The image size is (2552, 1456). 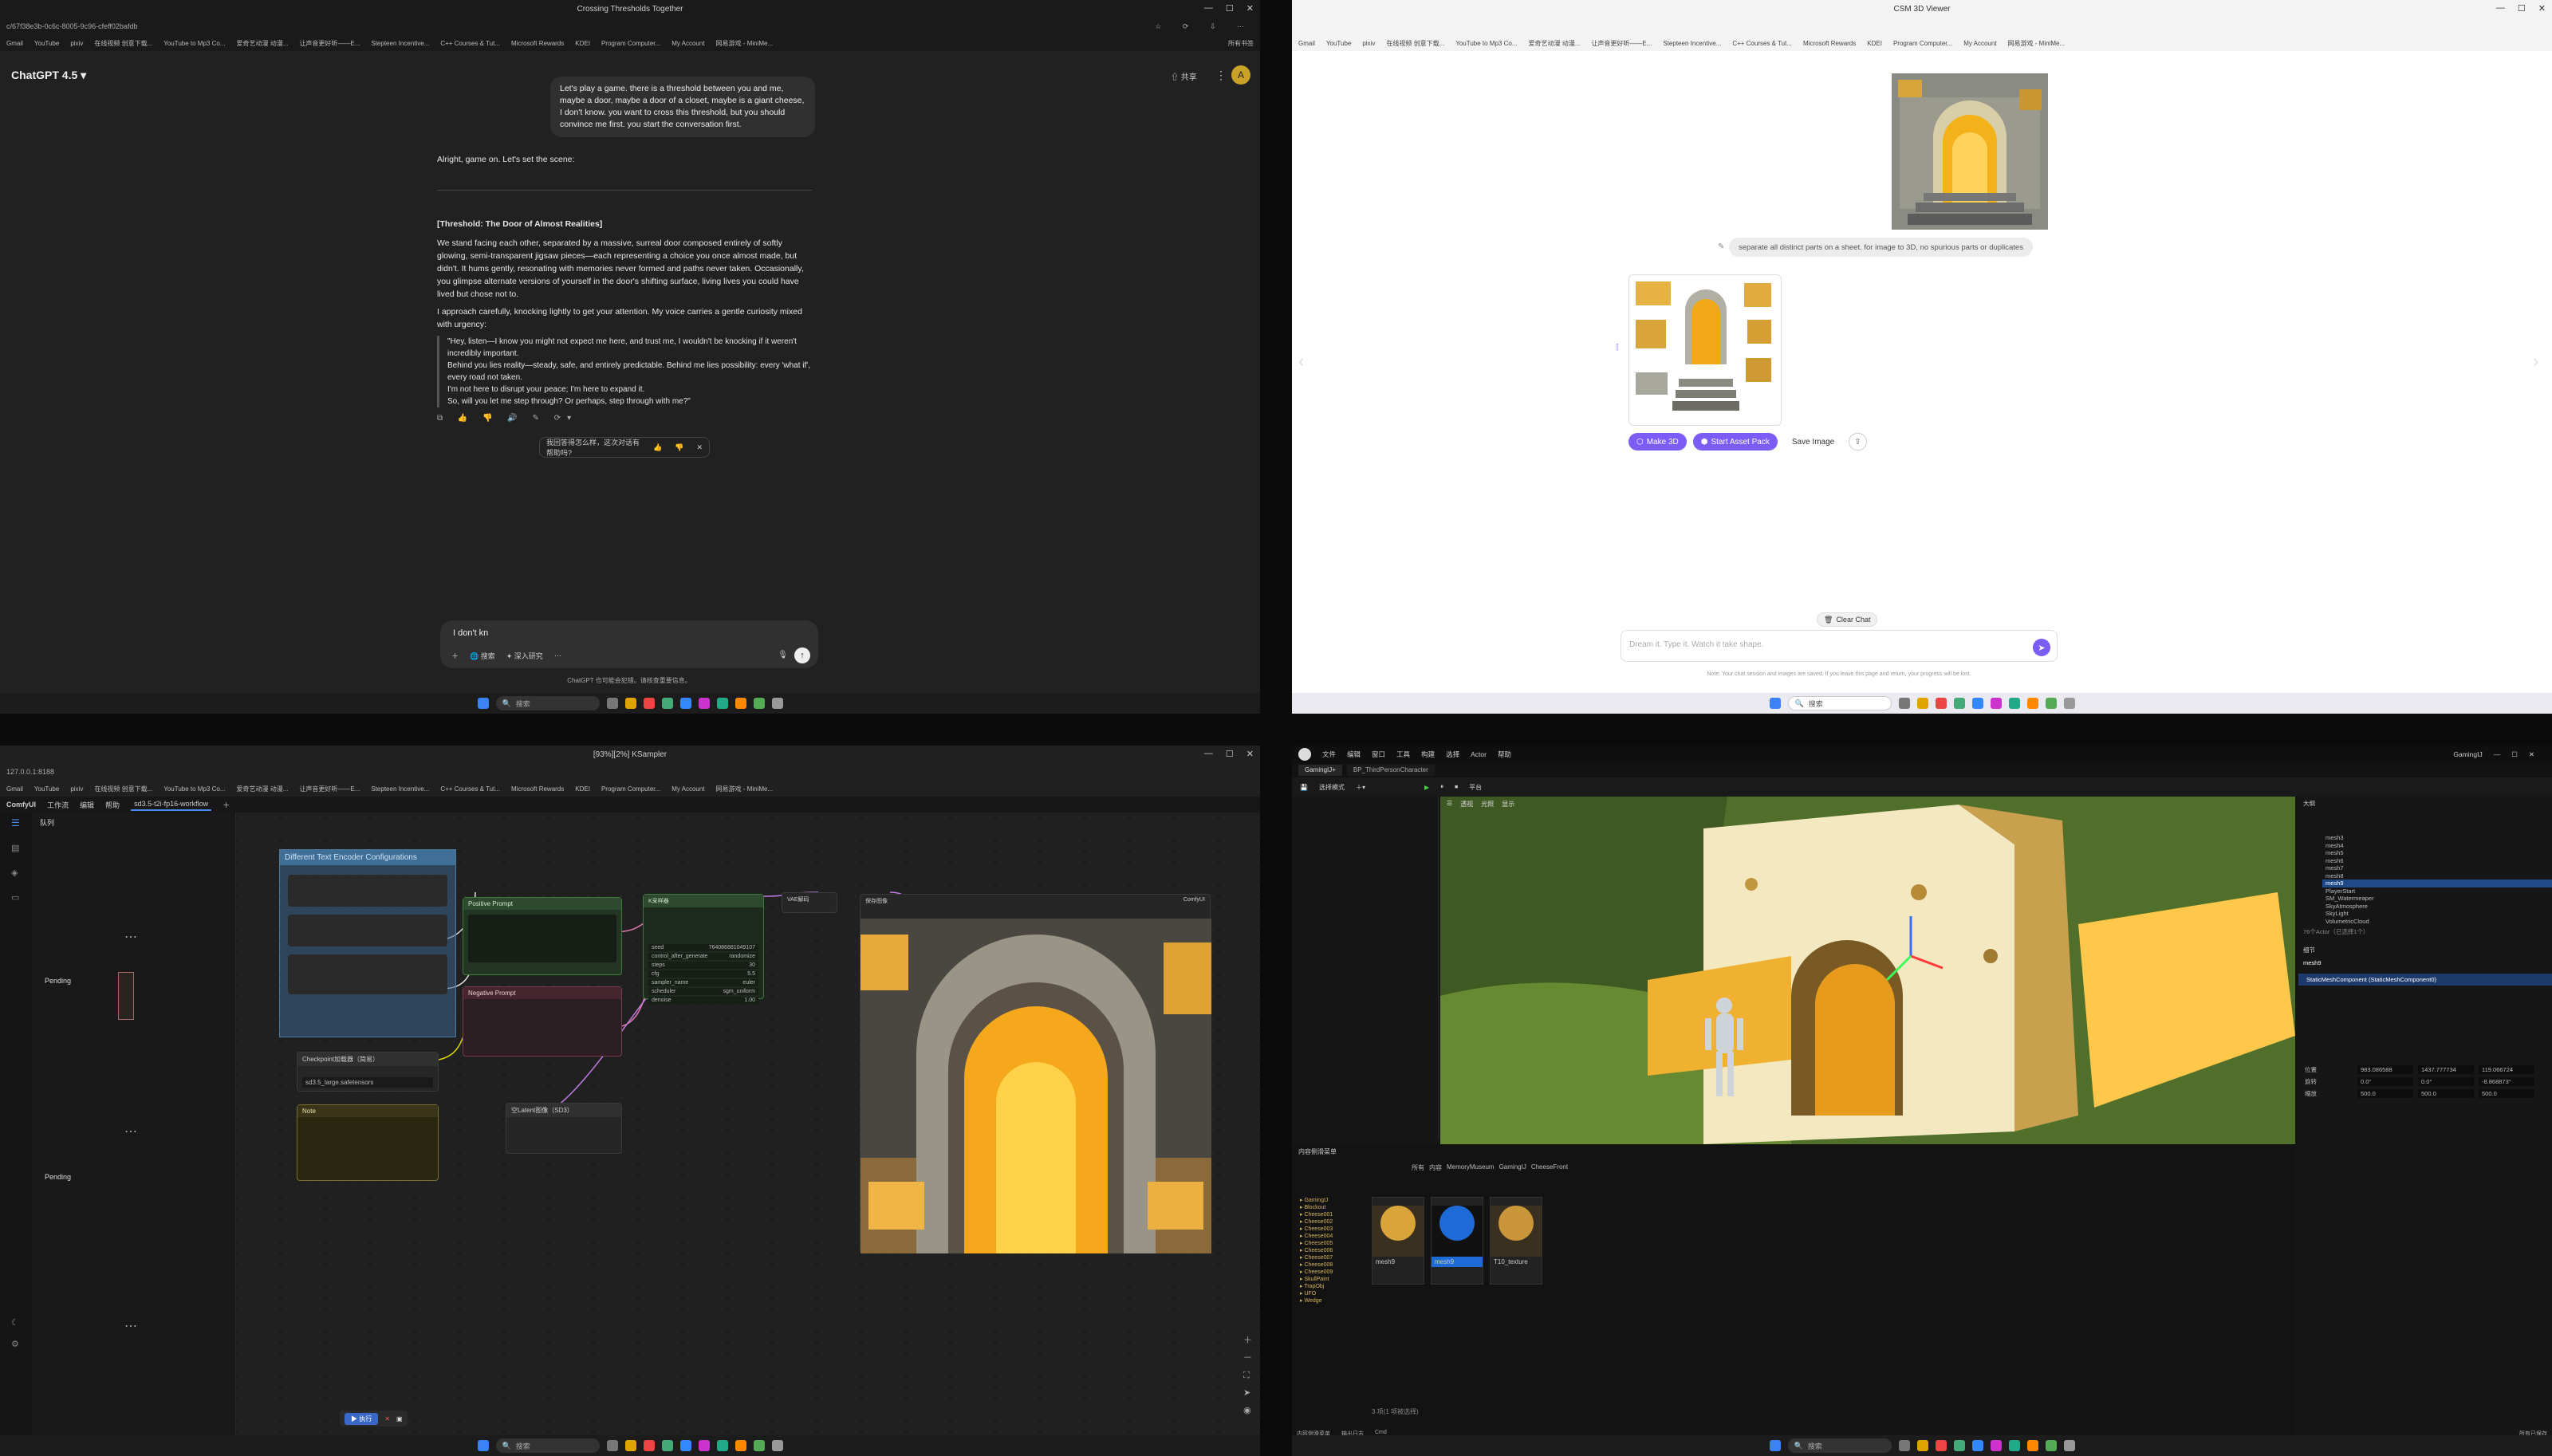 I want to click on canvas-controls: ＋－ ⛶ ➤ ◉, so click(x=1248, y=1375).